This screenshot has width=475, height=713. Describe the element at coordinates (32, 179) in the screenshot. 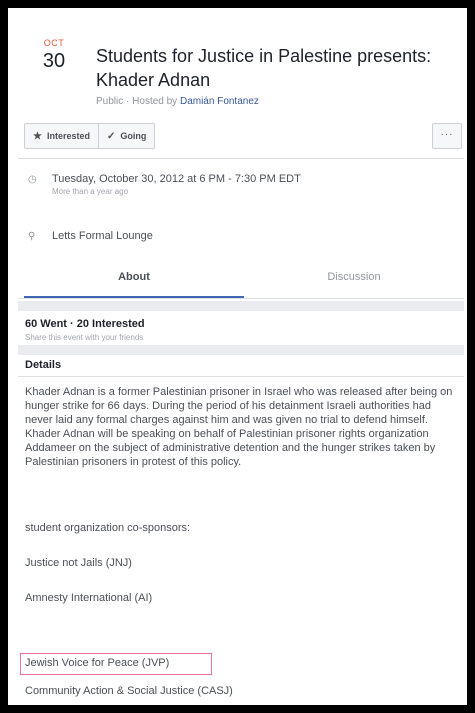

I see `clock-icon: ◷` at that location.